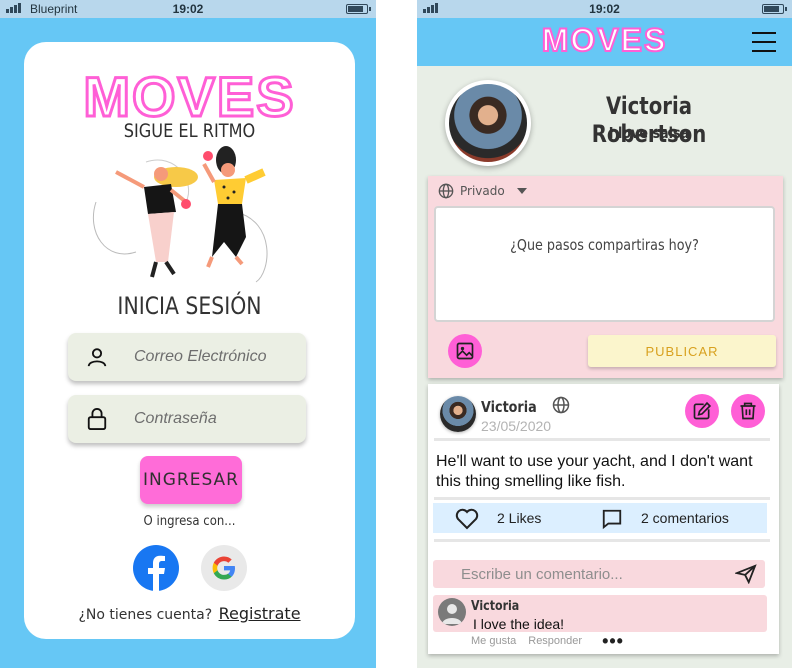 This screenshot has height=668, width=792. I want to click on trash-icon, so click(748, 411).